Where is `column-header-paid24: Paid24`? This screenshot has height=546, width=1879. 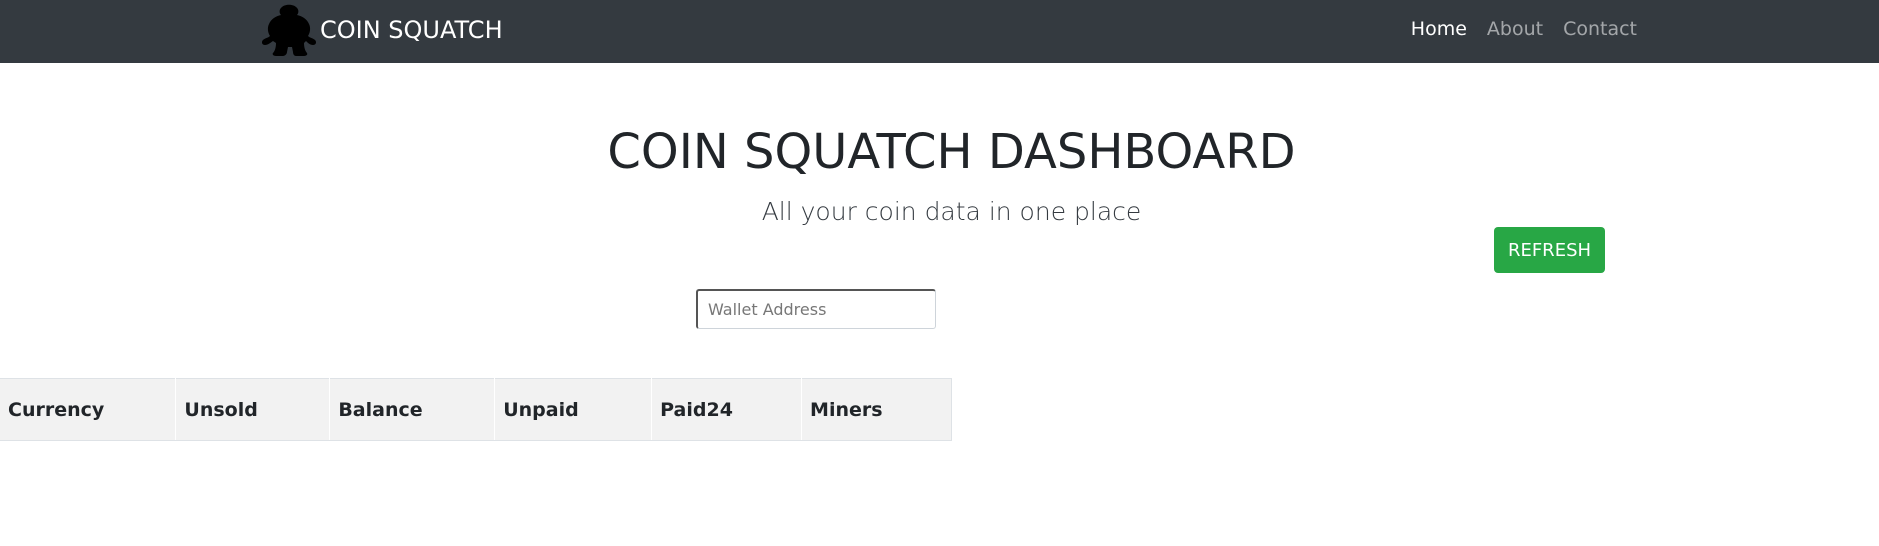 column-header-paid24: Paid24 is located at coordinates (727, 409).